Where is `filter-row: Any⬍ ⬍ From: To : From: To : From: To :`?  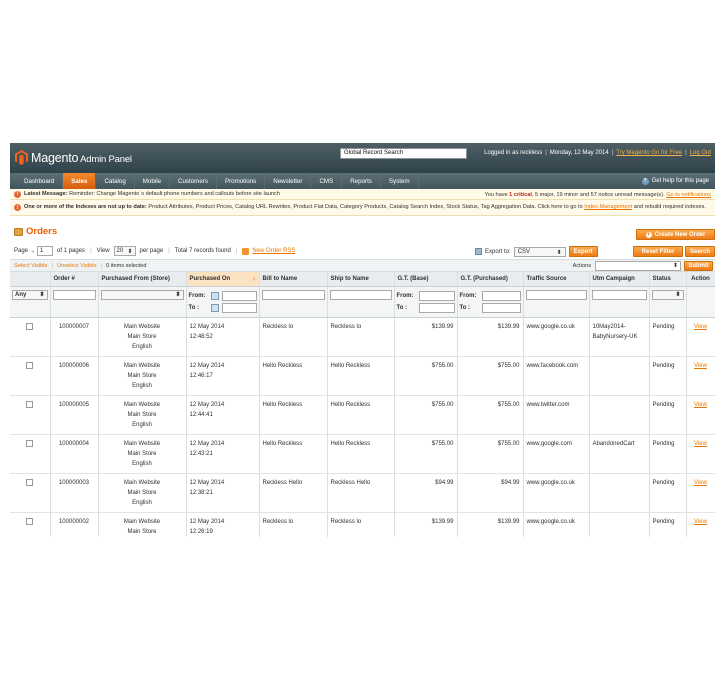
filter-row: Any⬍ ⬍ From: To : From: To : From: To : is located at coordinates (362, 302).